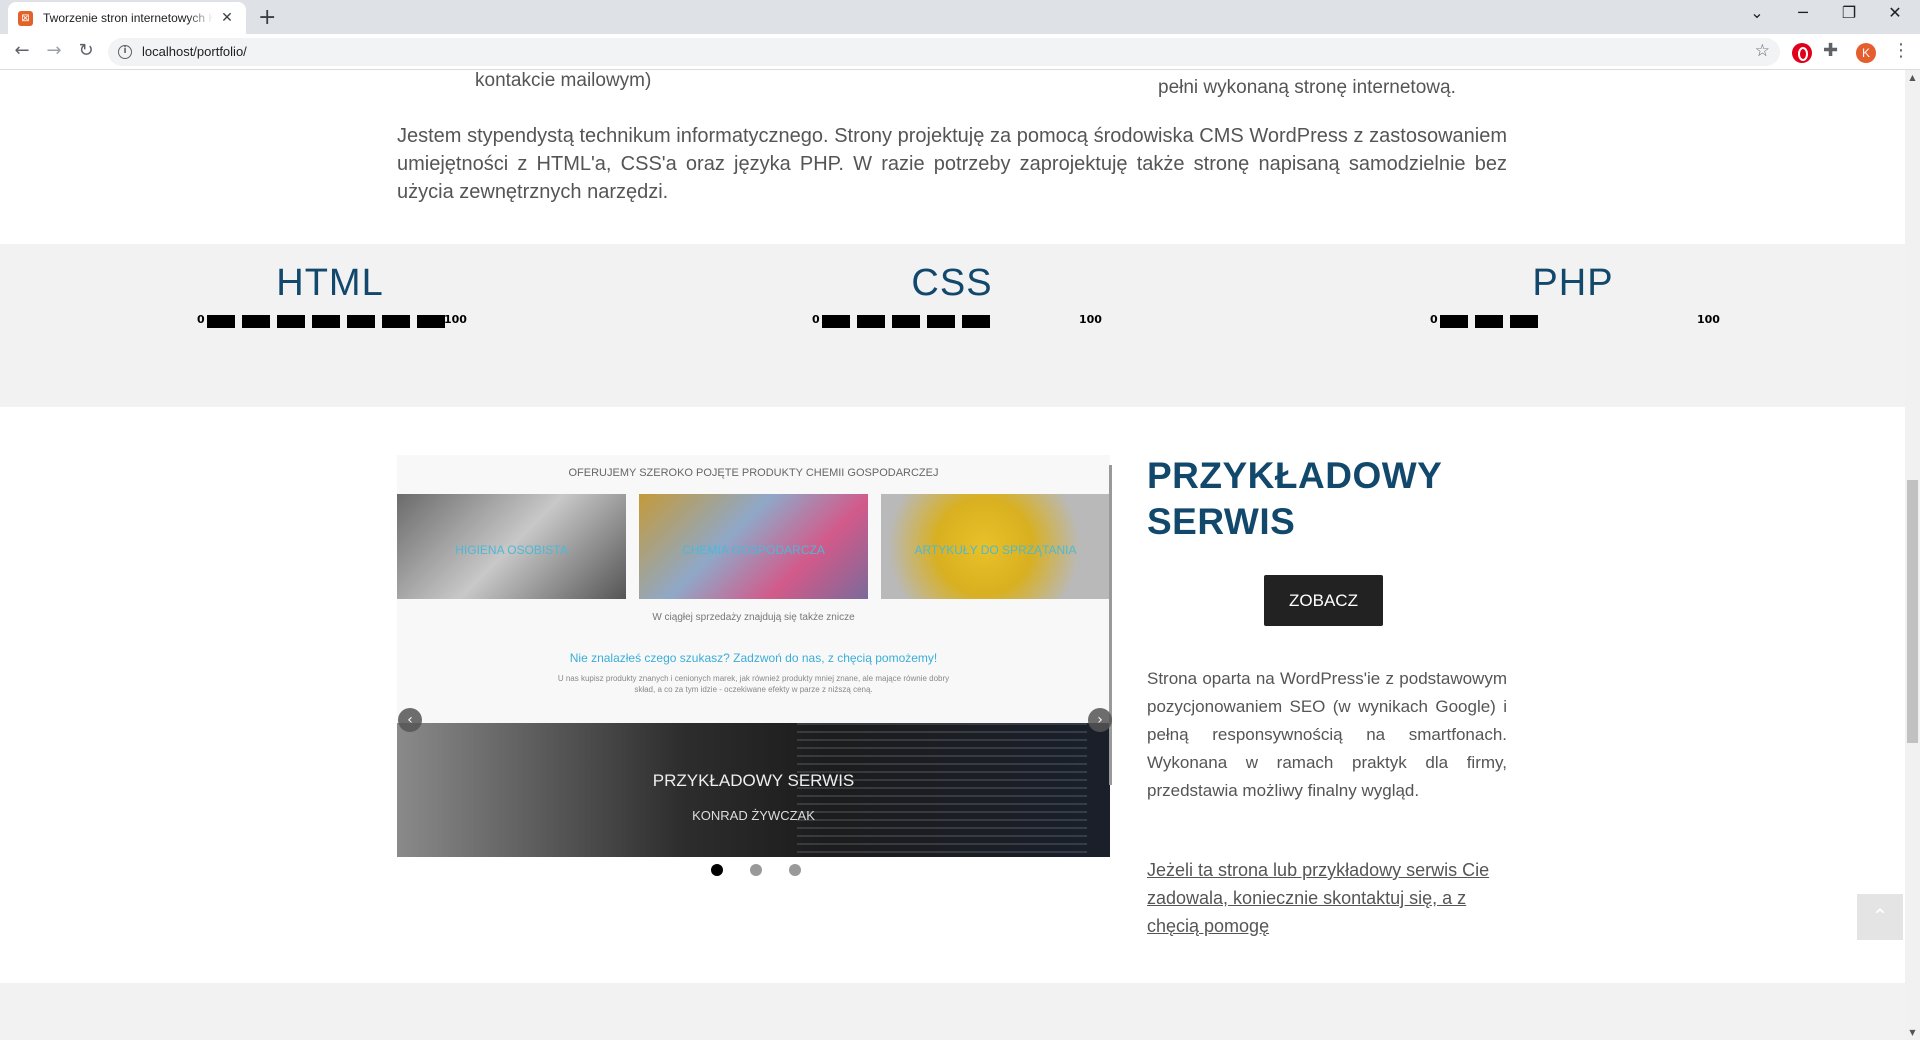 This screenshot has height=1040, width=1920. What do you see at coordinates (1573, 283) in the screenshot?
I see `skill-name: PHP` at bounding box center [1573, 283].